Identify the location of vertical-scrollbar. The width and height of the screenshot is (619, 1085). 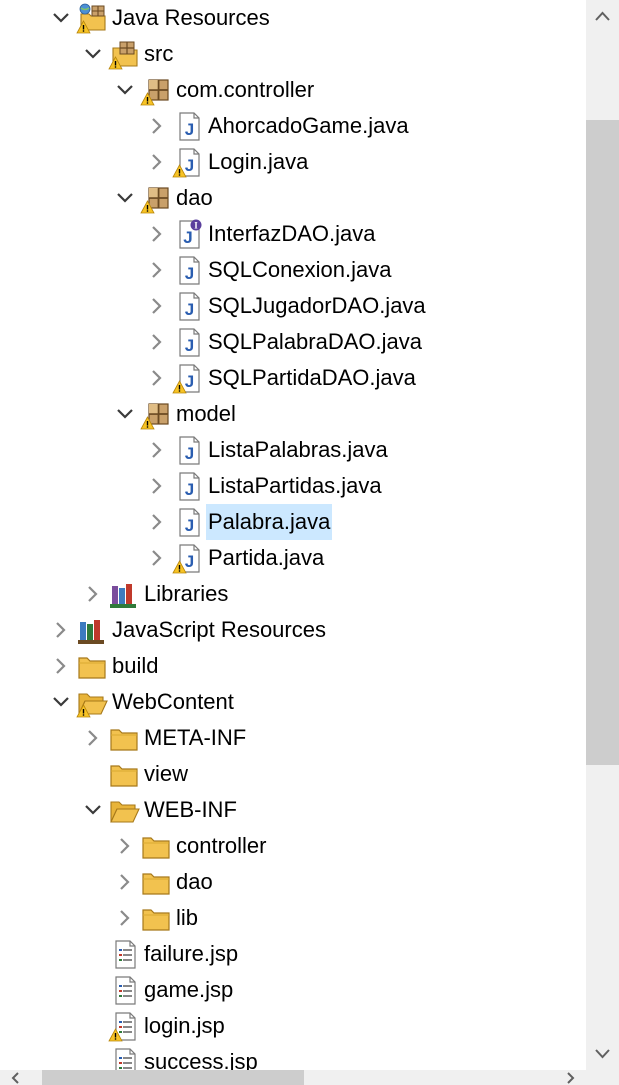
(602, 535).